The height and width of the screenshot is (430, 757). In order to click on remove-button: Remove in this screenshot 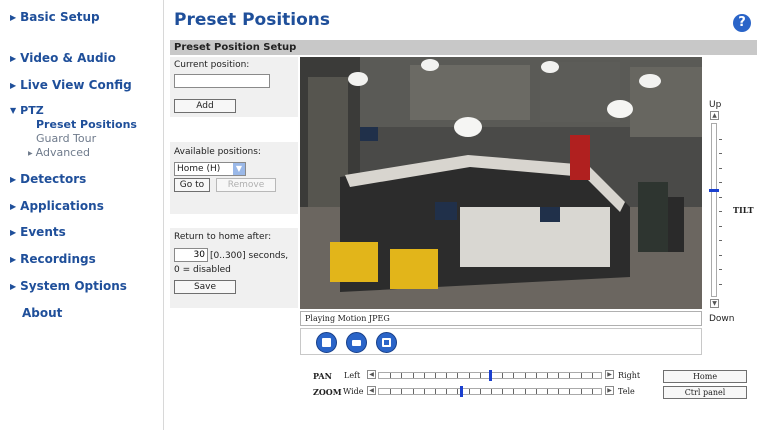, I will do `click(246, 185)`.